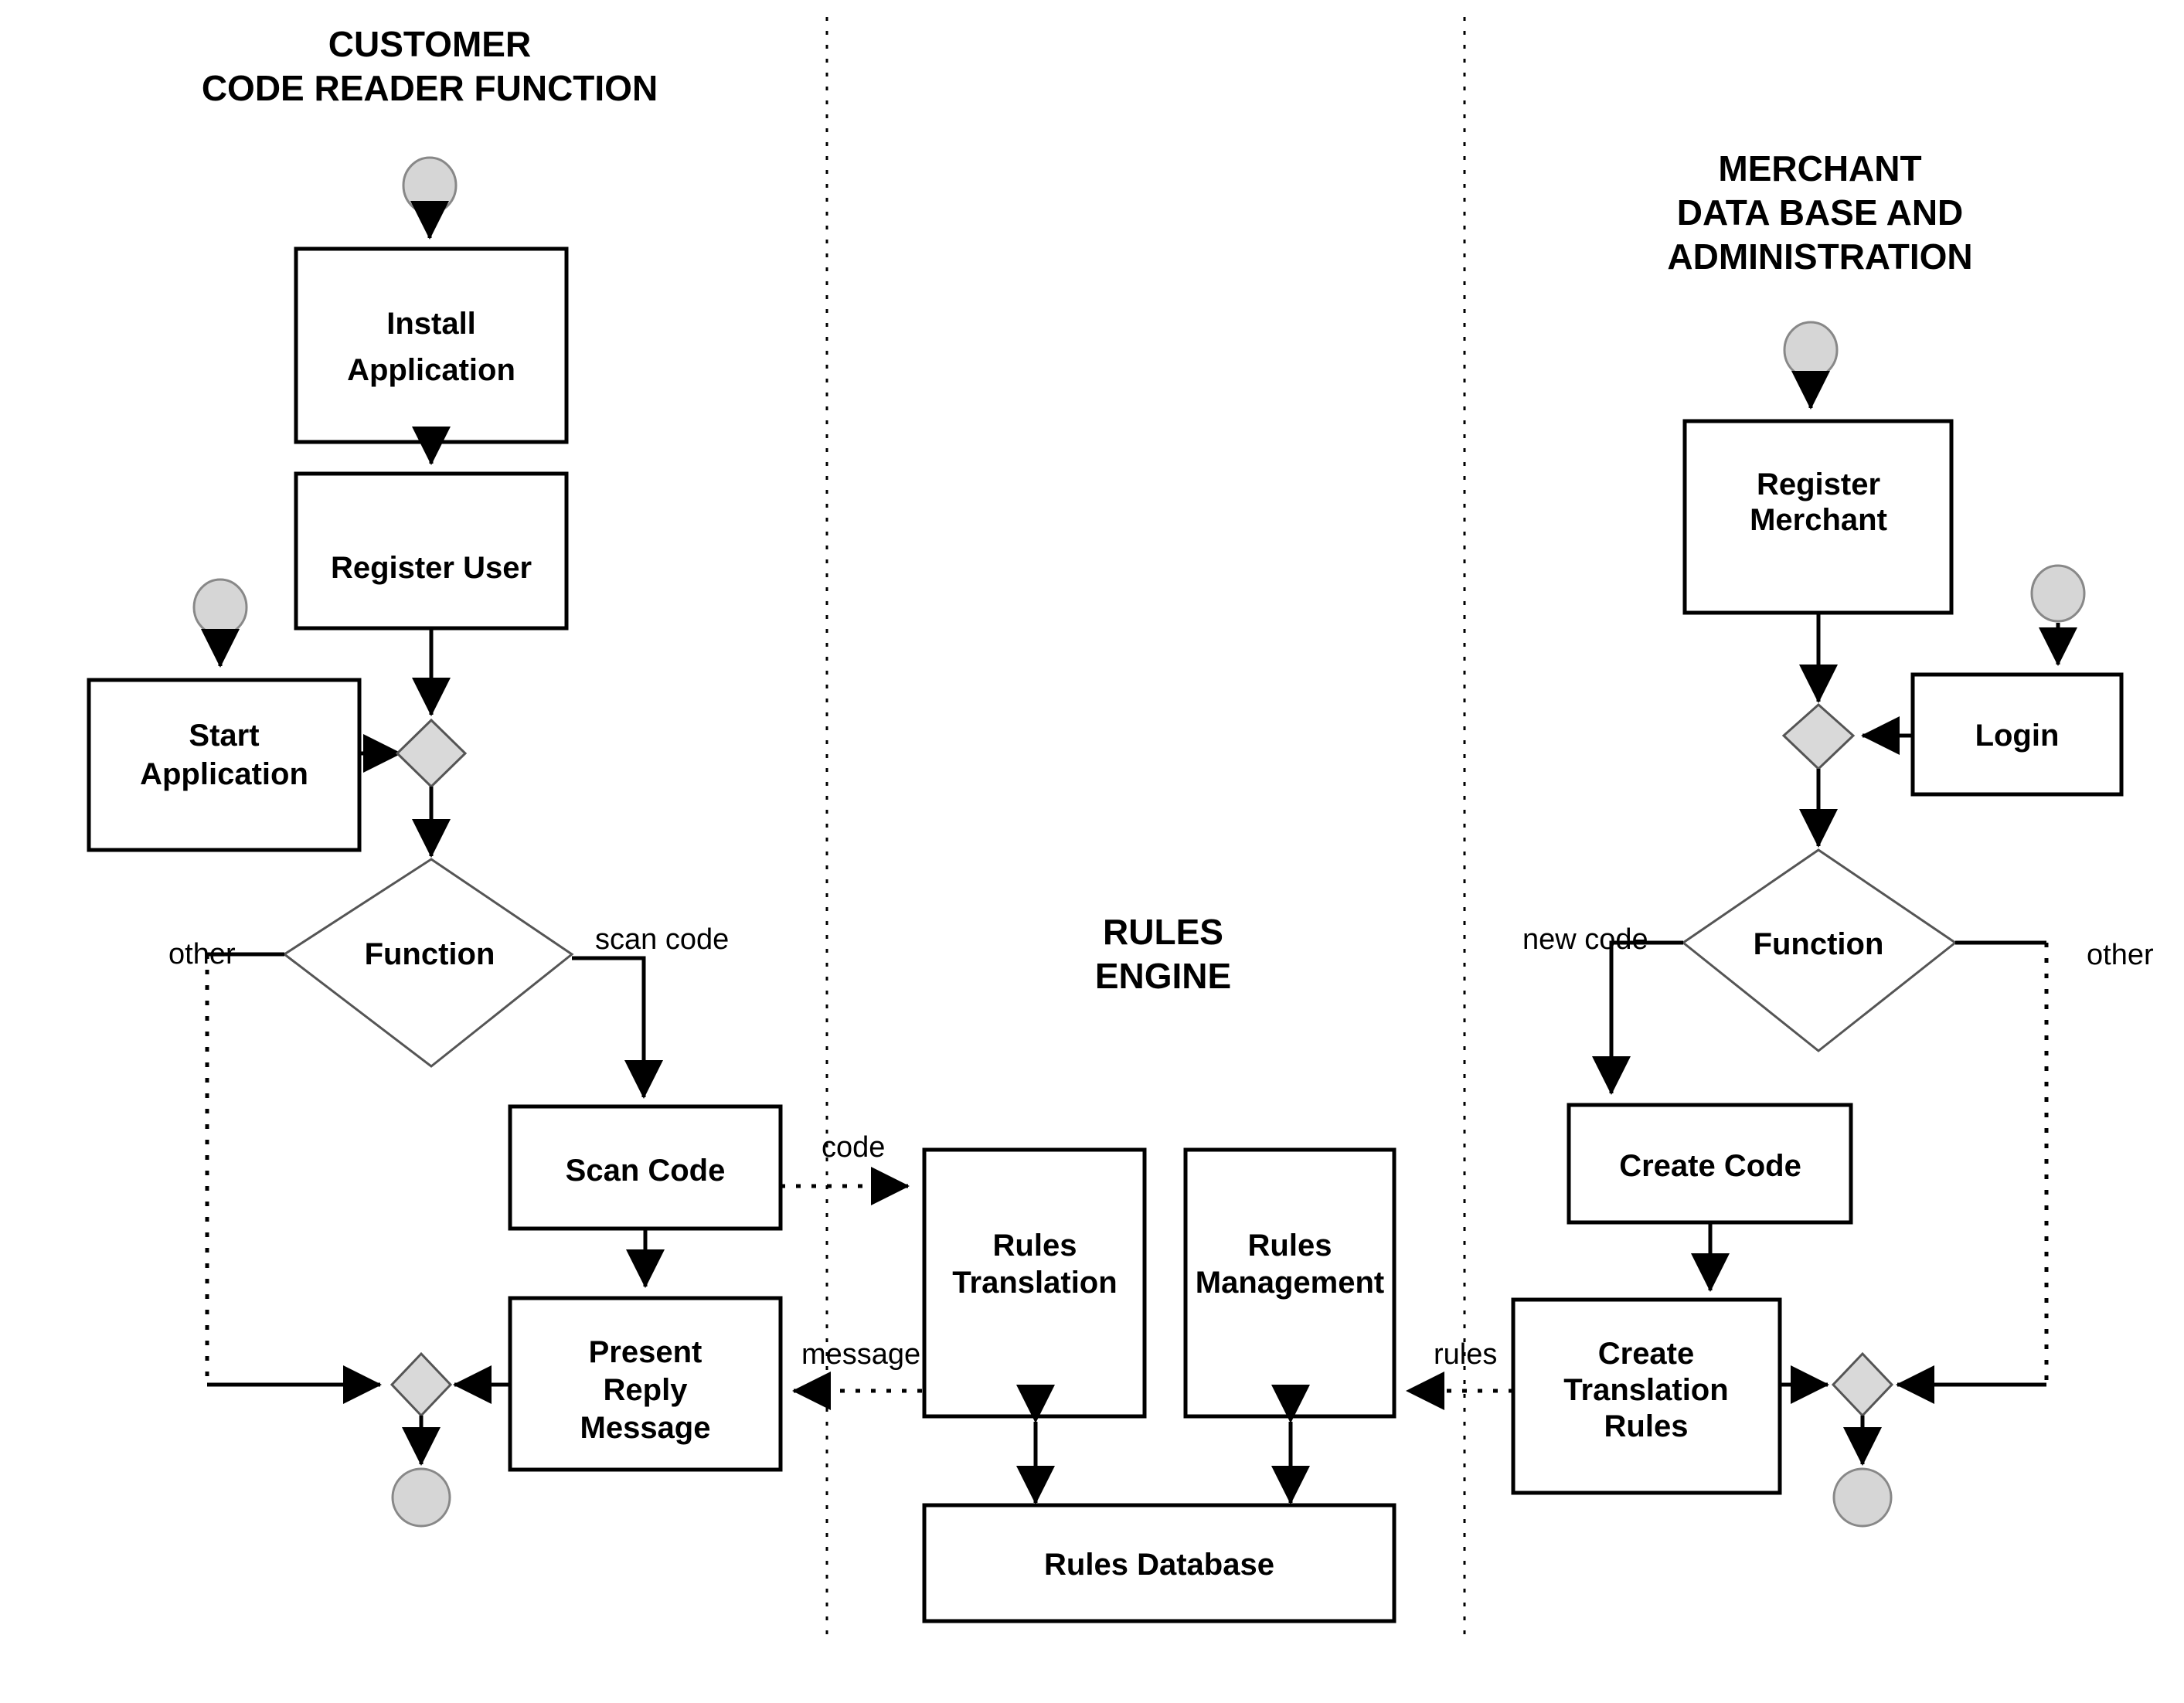 This screenshot has width=2184, height=1703. What do you see at coordinates (430, 88) in the screenshot?
I see `lane-title-customer-line2: CODE READER FUNCTION` at bounding box center [430, 88].